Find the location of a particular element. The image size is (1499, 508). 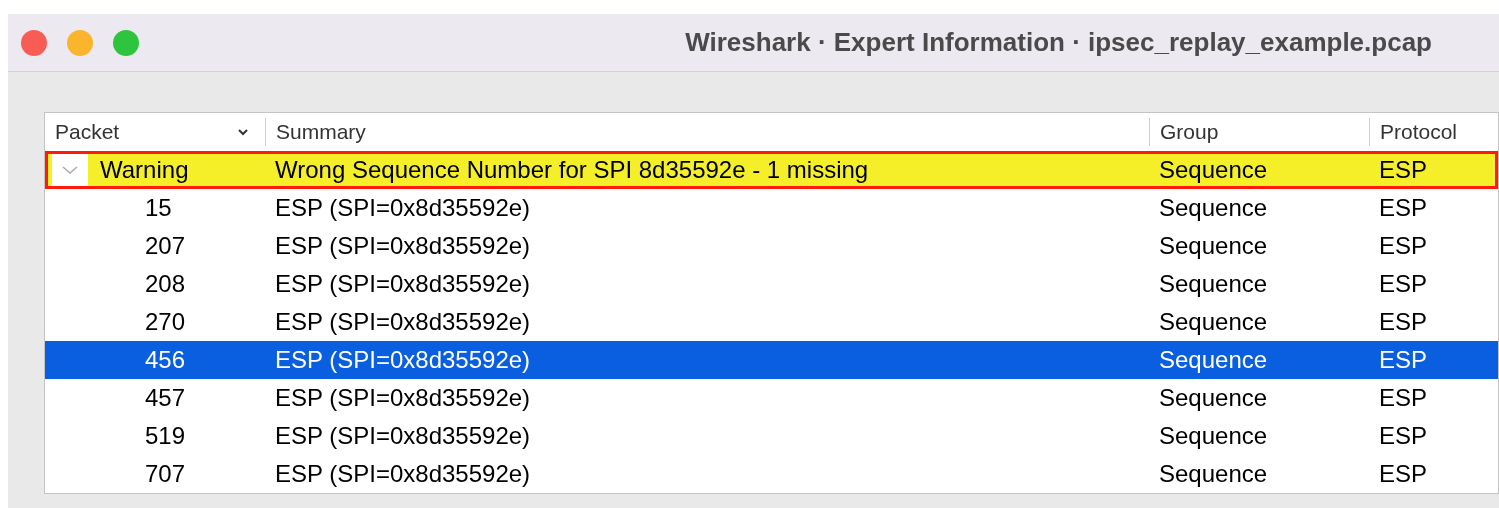

severity-label: Warning is located at coordinates (144, 170).